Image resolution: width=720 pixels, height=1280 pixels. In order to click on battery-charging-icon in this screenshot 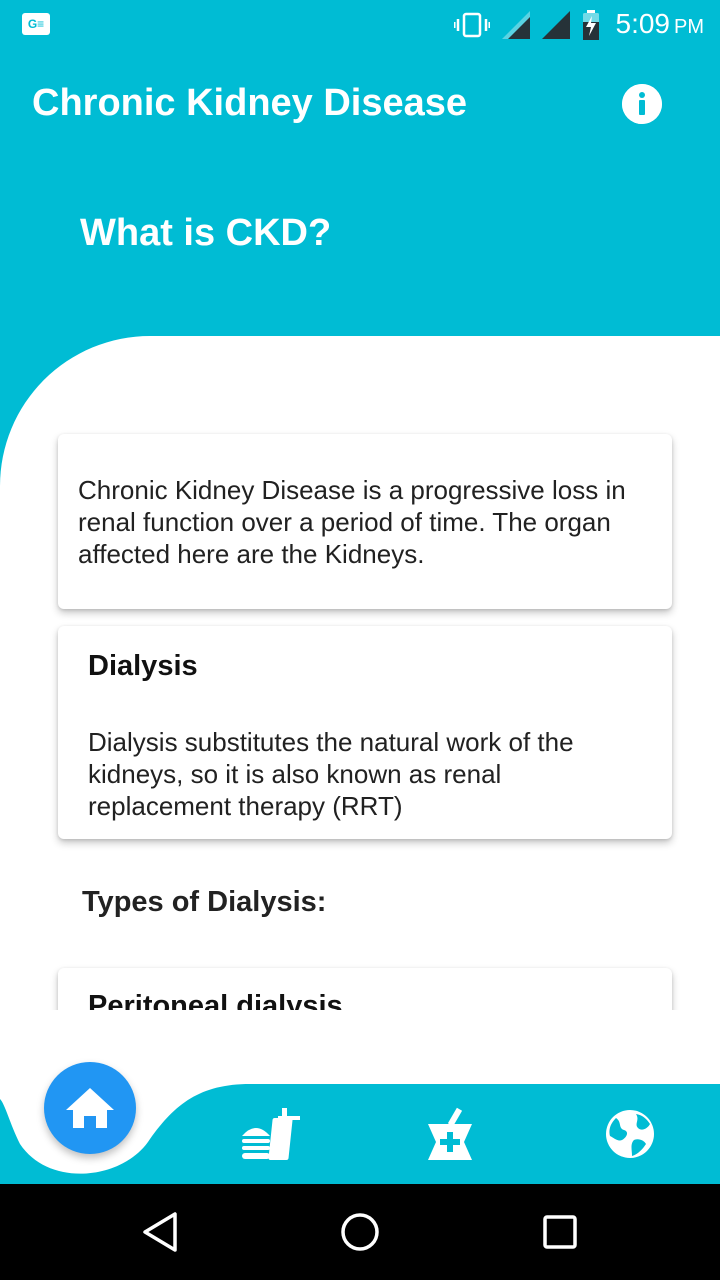, I will do `click(591, 25)`.